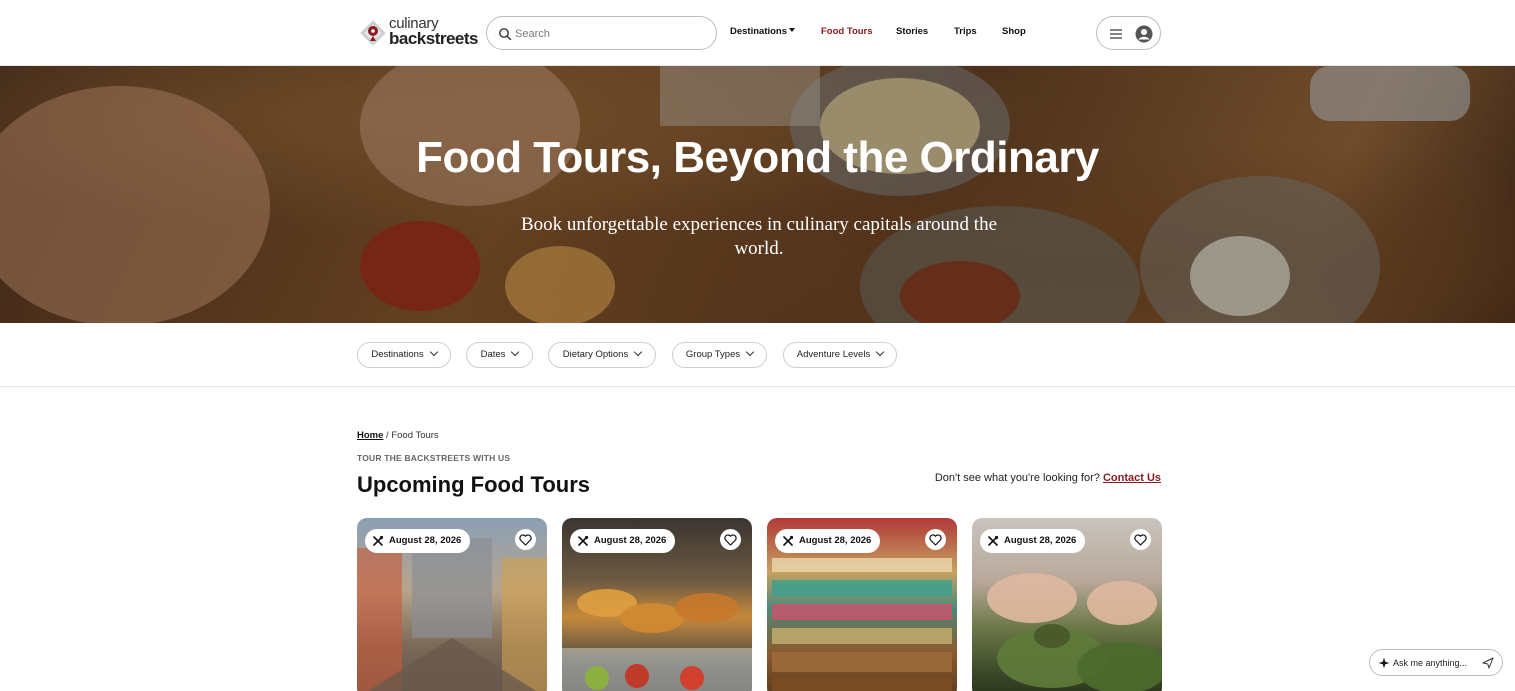  What do you see at coordinates (493, 354) in the screenshot?
I see `filter-dates-label: Dates` at bounding box center [493, 354].